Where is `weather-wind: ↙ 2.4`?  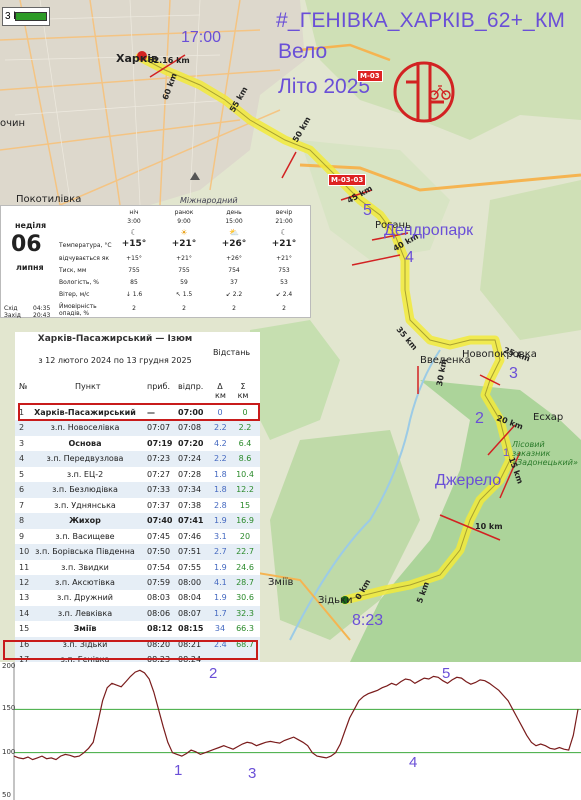
weather-wind: ↙ 2.4 is located at coordinates (284, 294).